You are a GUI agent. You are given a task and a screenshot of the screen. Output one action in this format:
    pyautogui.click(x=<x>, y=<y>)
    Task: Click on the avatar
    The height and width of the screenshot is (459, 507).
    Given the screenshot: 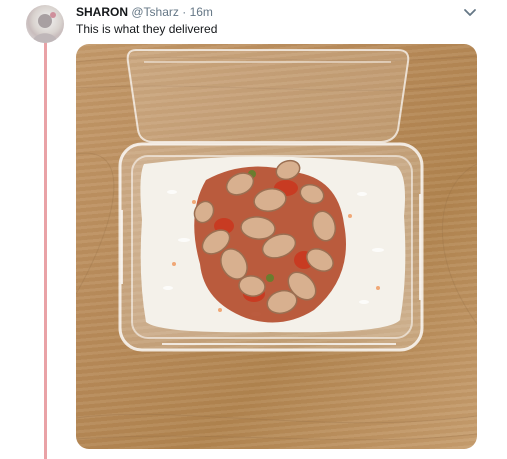 What is the action you would take?
    pyautogui.click(x=45, y=24)
    